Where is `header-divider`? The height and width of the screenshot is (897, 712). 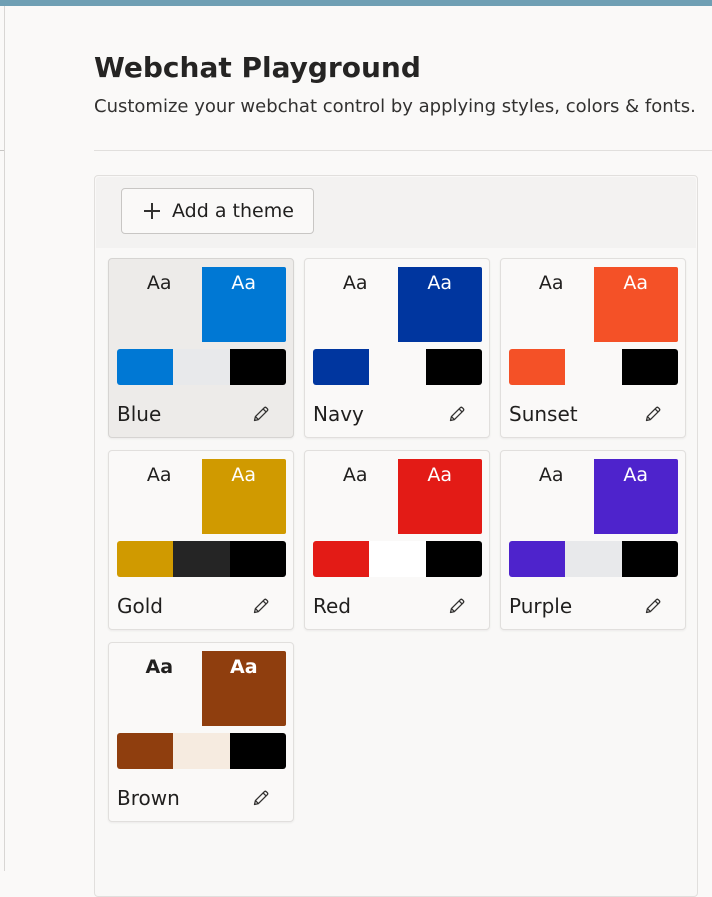 header-divider is located at coordinates (403, 150).